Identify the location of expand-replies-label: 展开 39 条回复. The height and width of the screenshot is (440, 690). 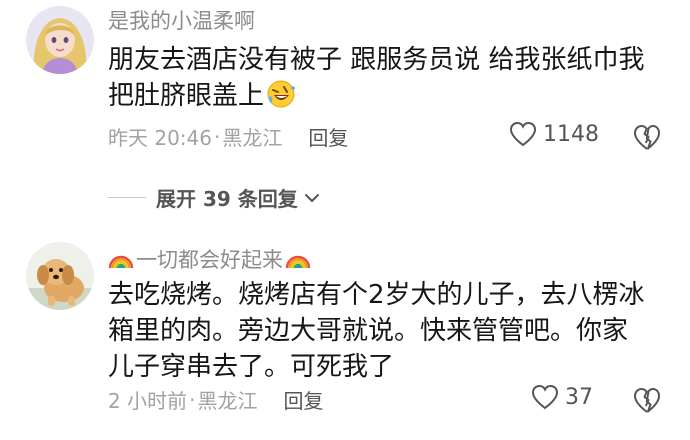
(227, 199).